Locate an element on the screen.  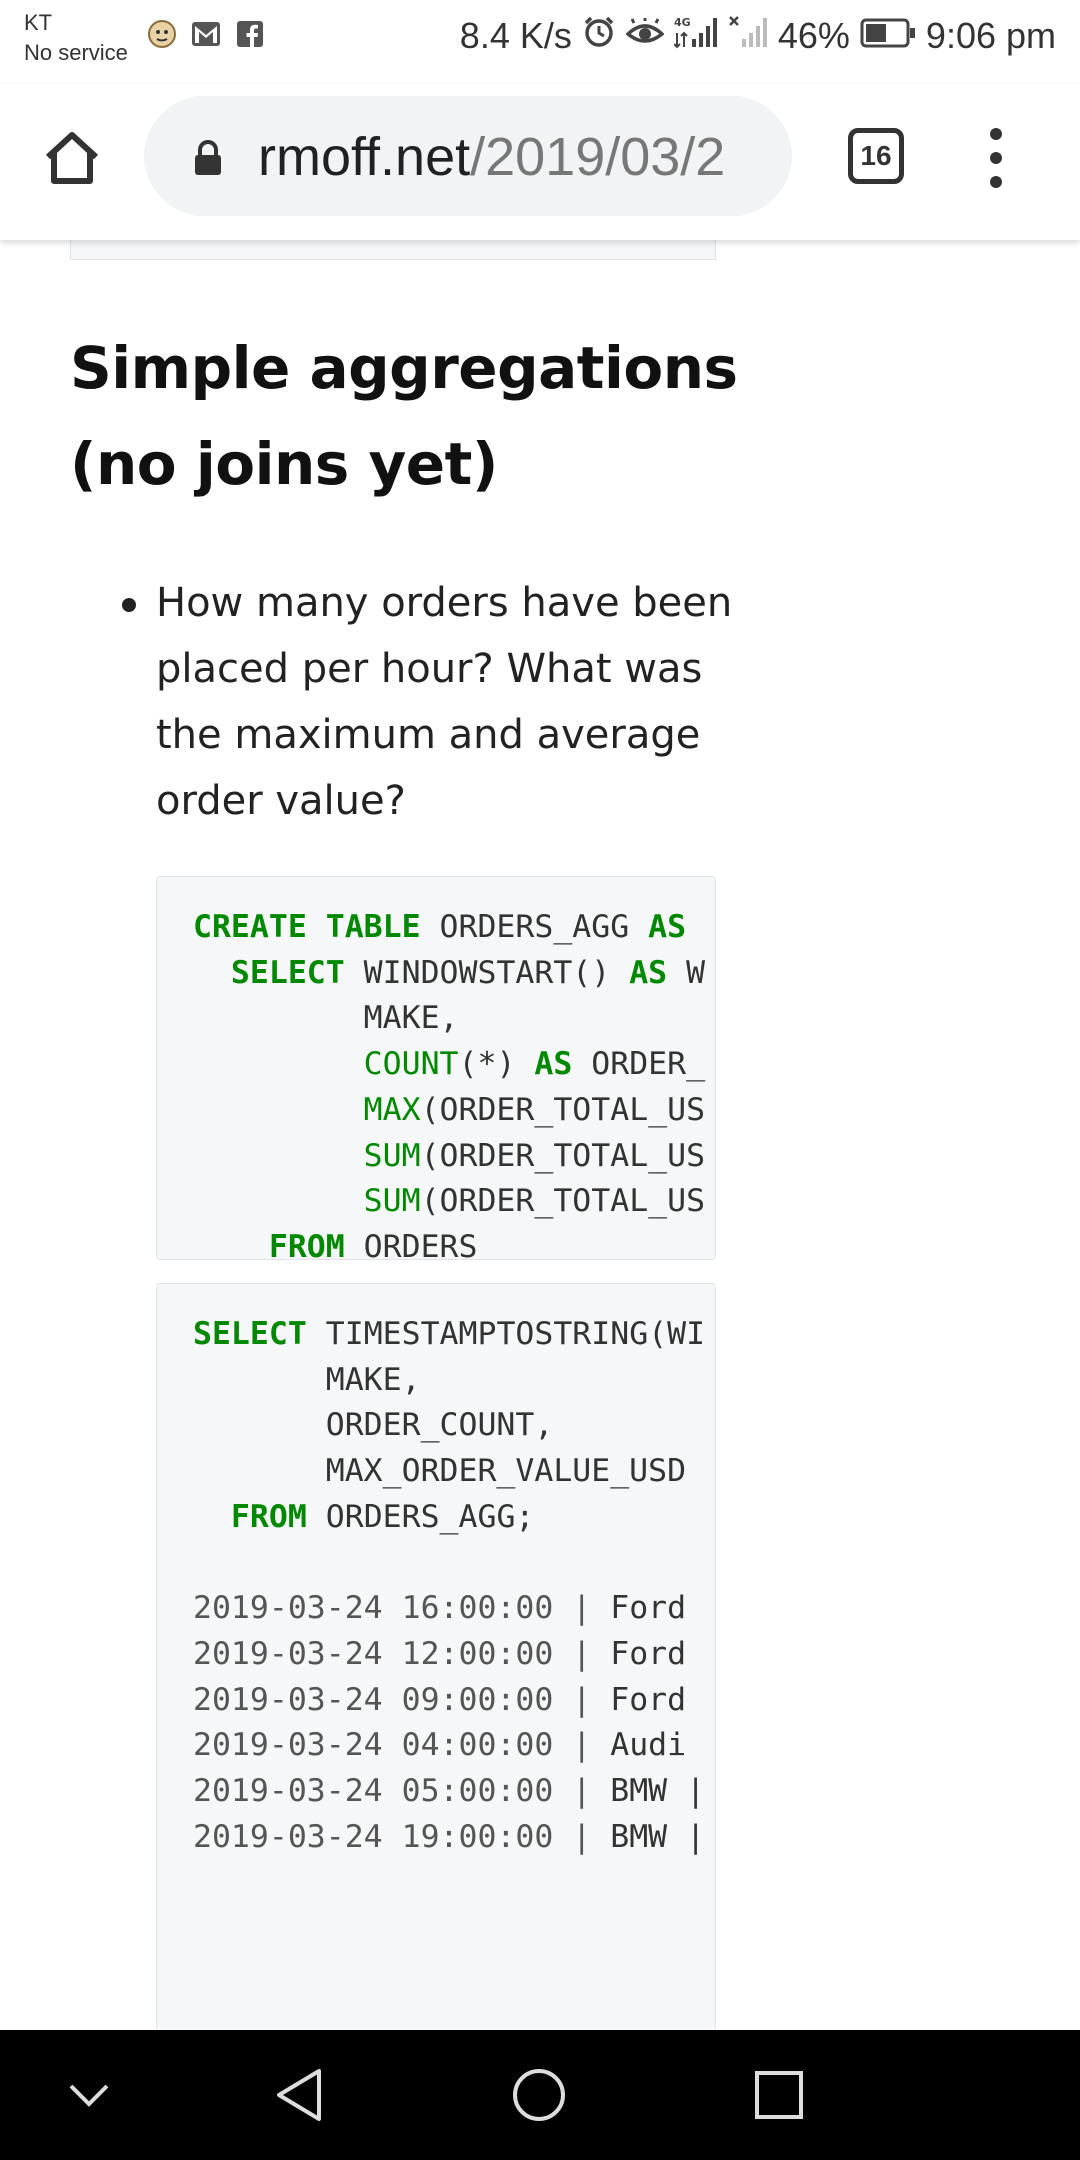
back-button is located at coordinates (299, 2095).